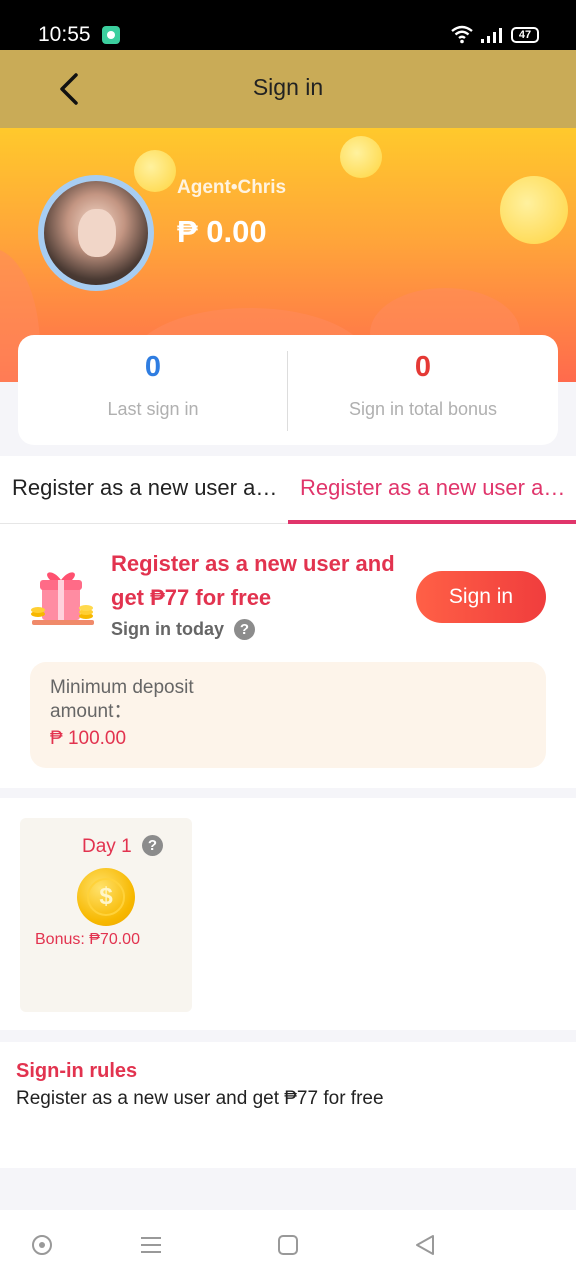  What do you see at coordinates (232, 187) in the screenshot?
I see `agent-name: Agent•Chris` at bounding box center [232, 187].